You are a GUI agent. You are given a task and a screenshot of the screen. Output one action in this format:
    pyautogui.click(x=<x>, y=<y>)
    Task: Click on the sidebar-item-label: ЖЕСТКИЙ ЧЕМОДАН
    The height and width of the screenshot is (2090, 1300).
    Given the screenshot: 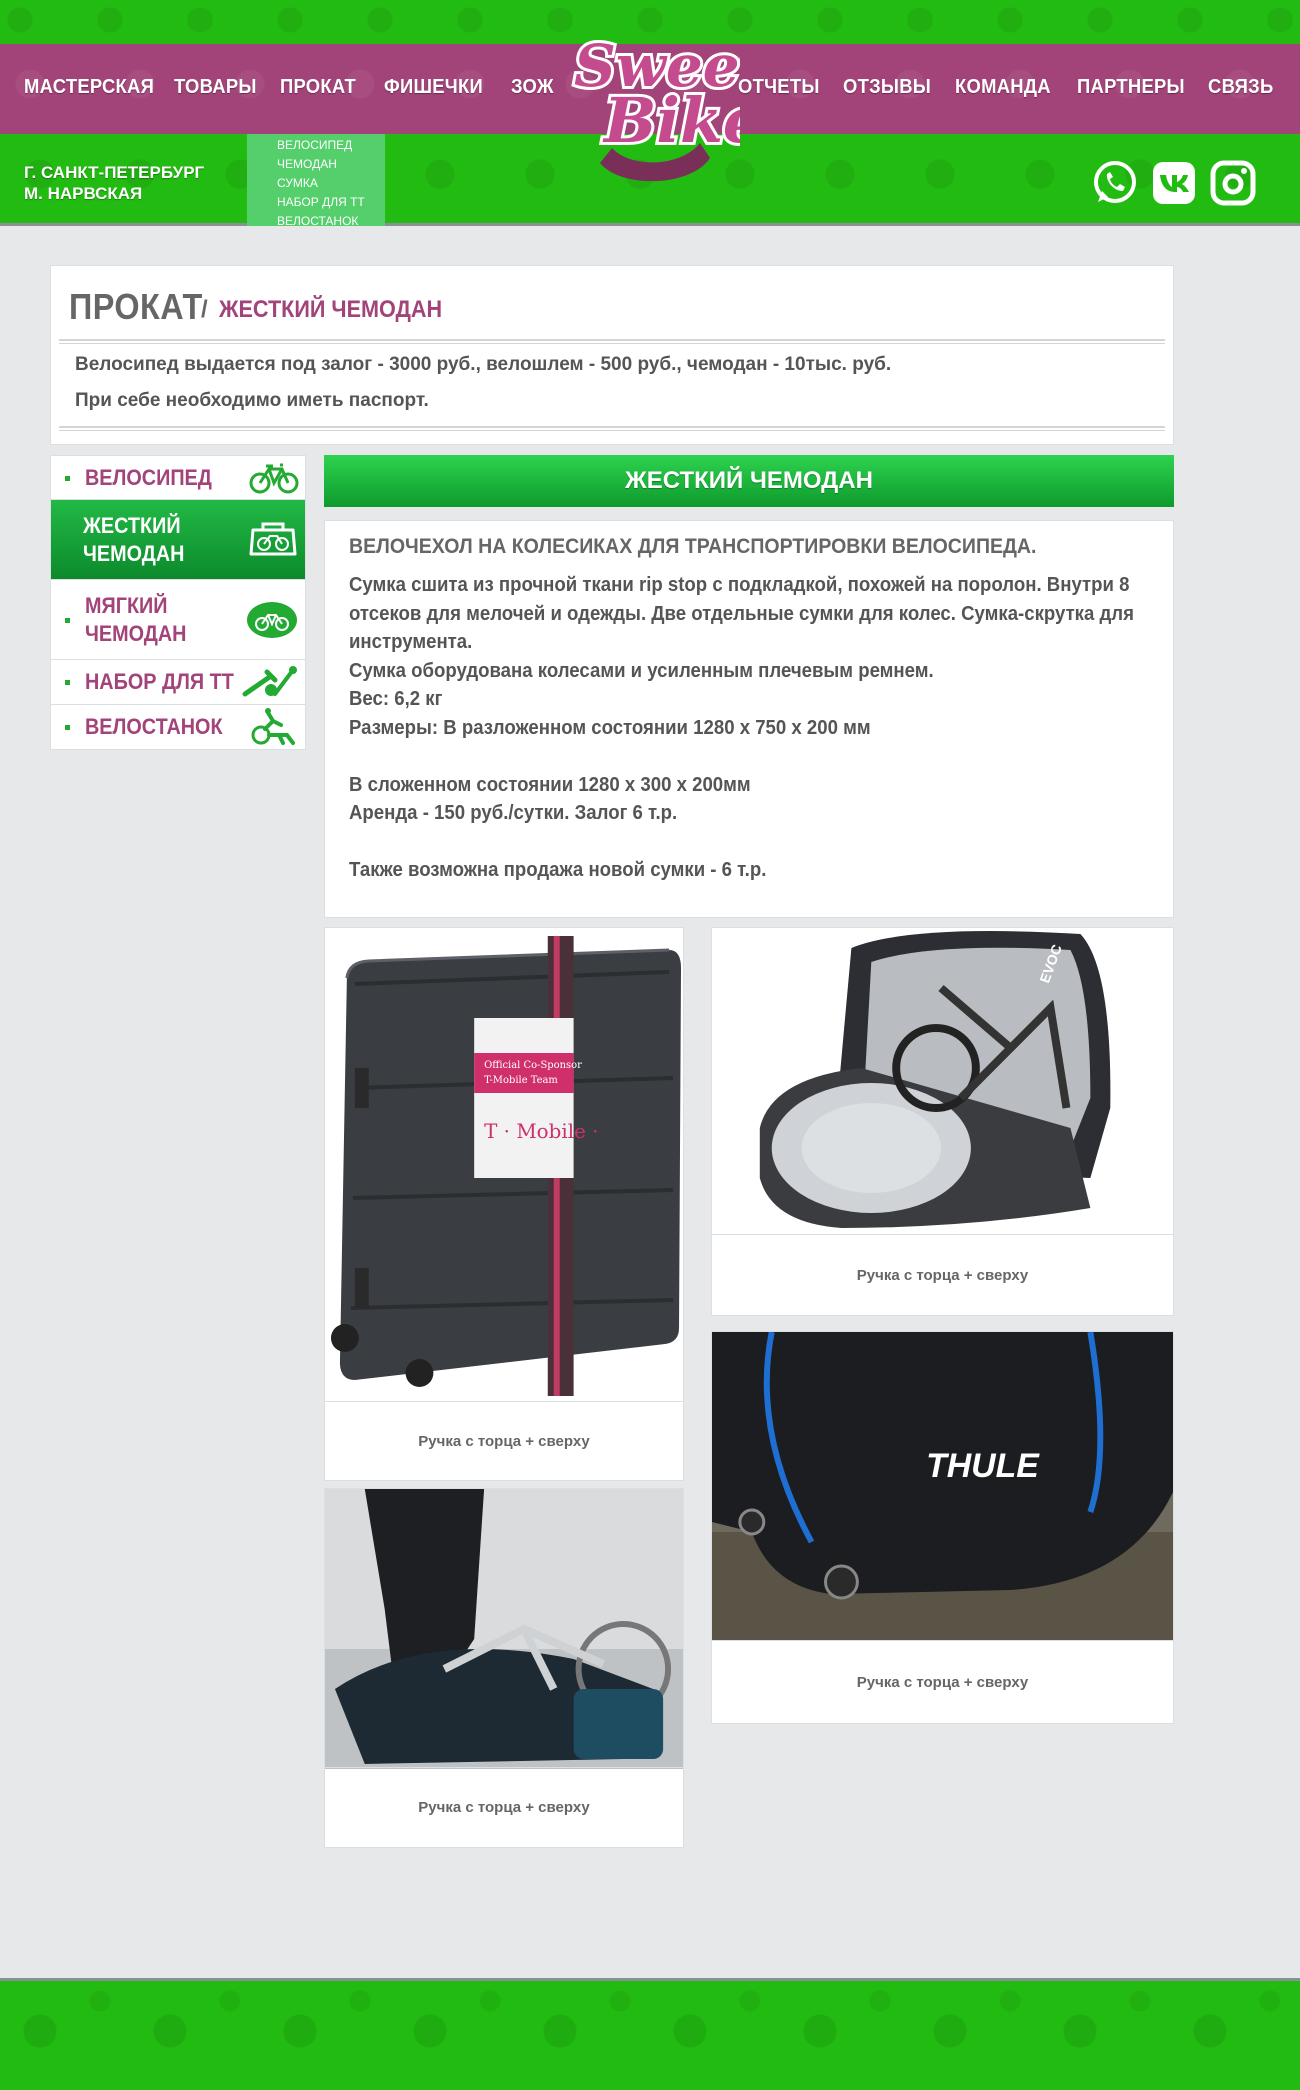 What is the action you would take?
    pyautogui.click(x=134, y=539)
    